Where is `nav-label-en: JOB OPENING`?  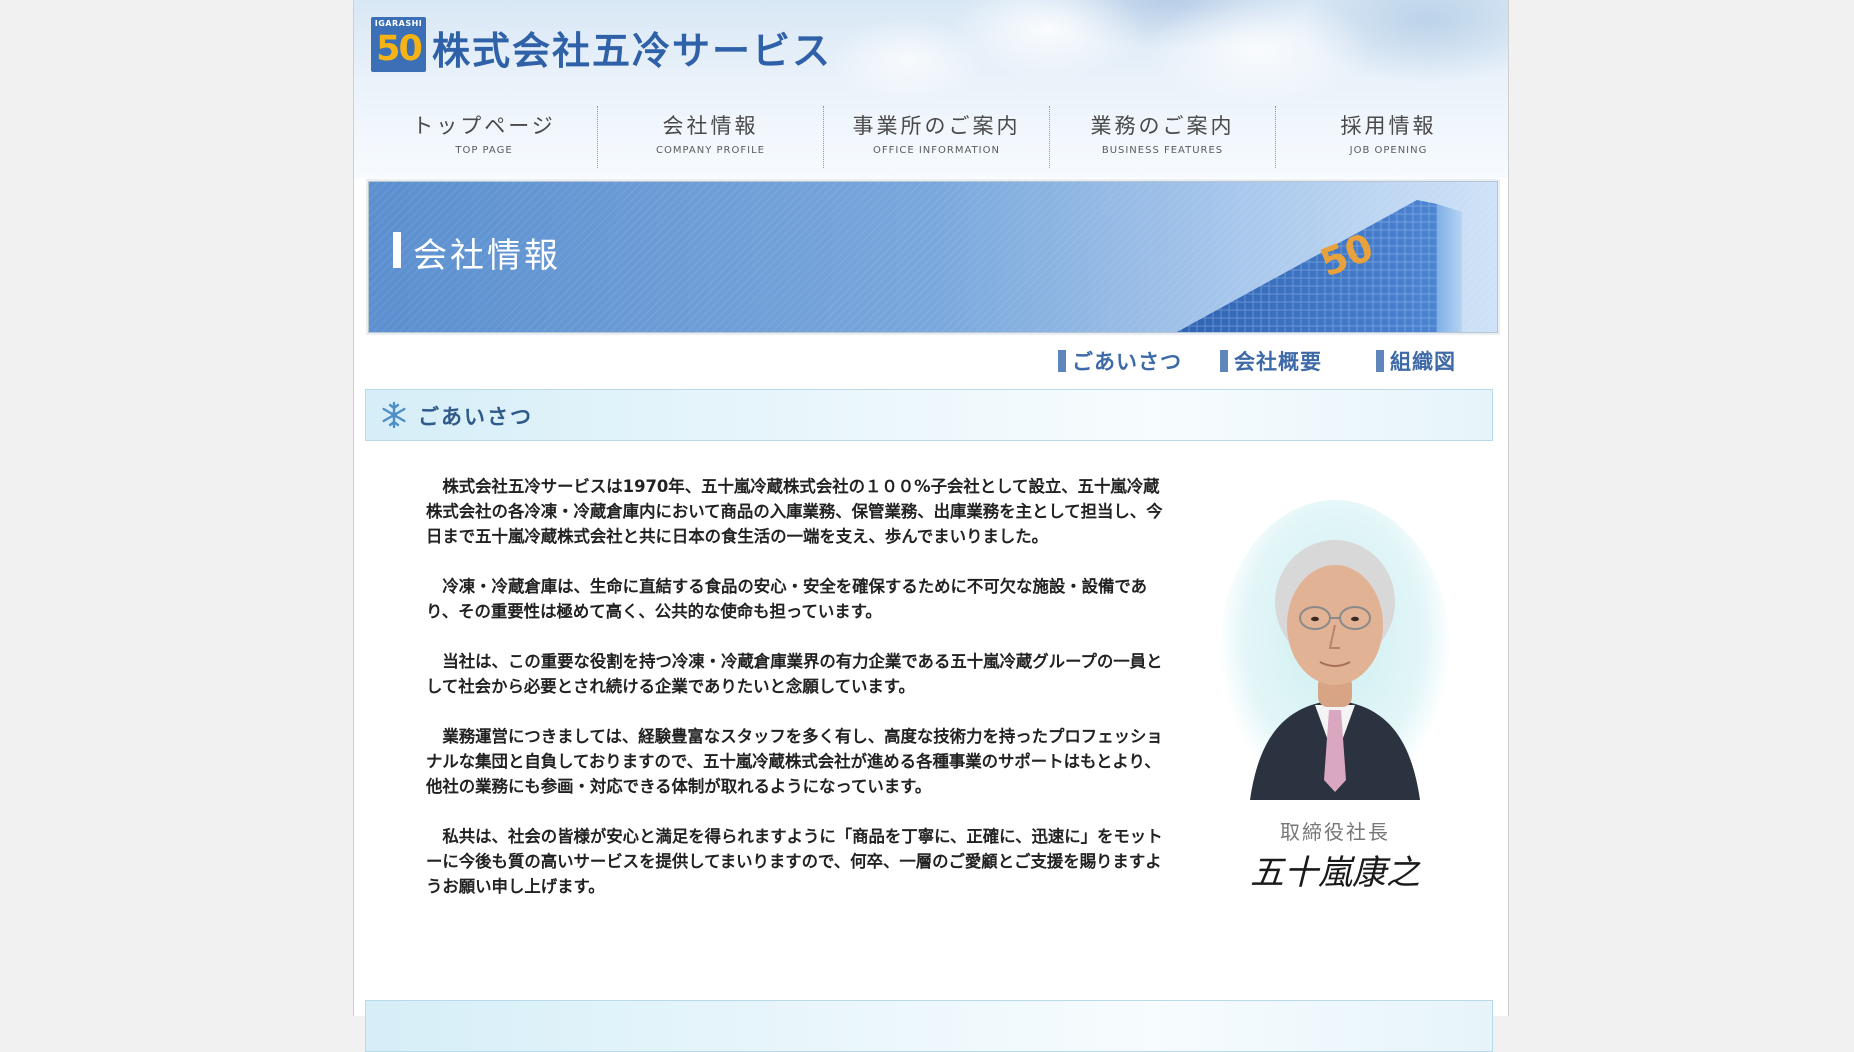
nav-label-en: JOB OPENING is located at coordinates (1388, 150).